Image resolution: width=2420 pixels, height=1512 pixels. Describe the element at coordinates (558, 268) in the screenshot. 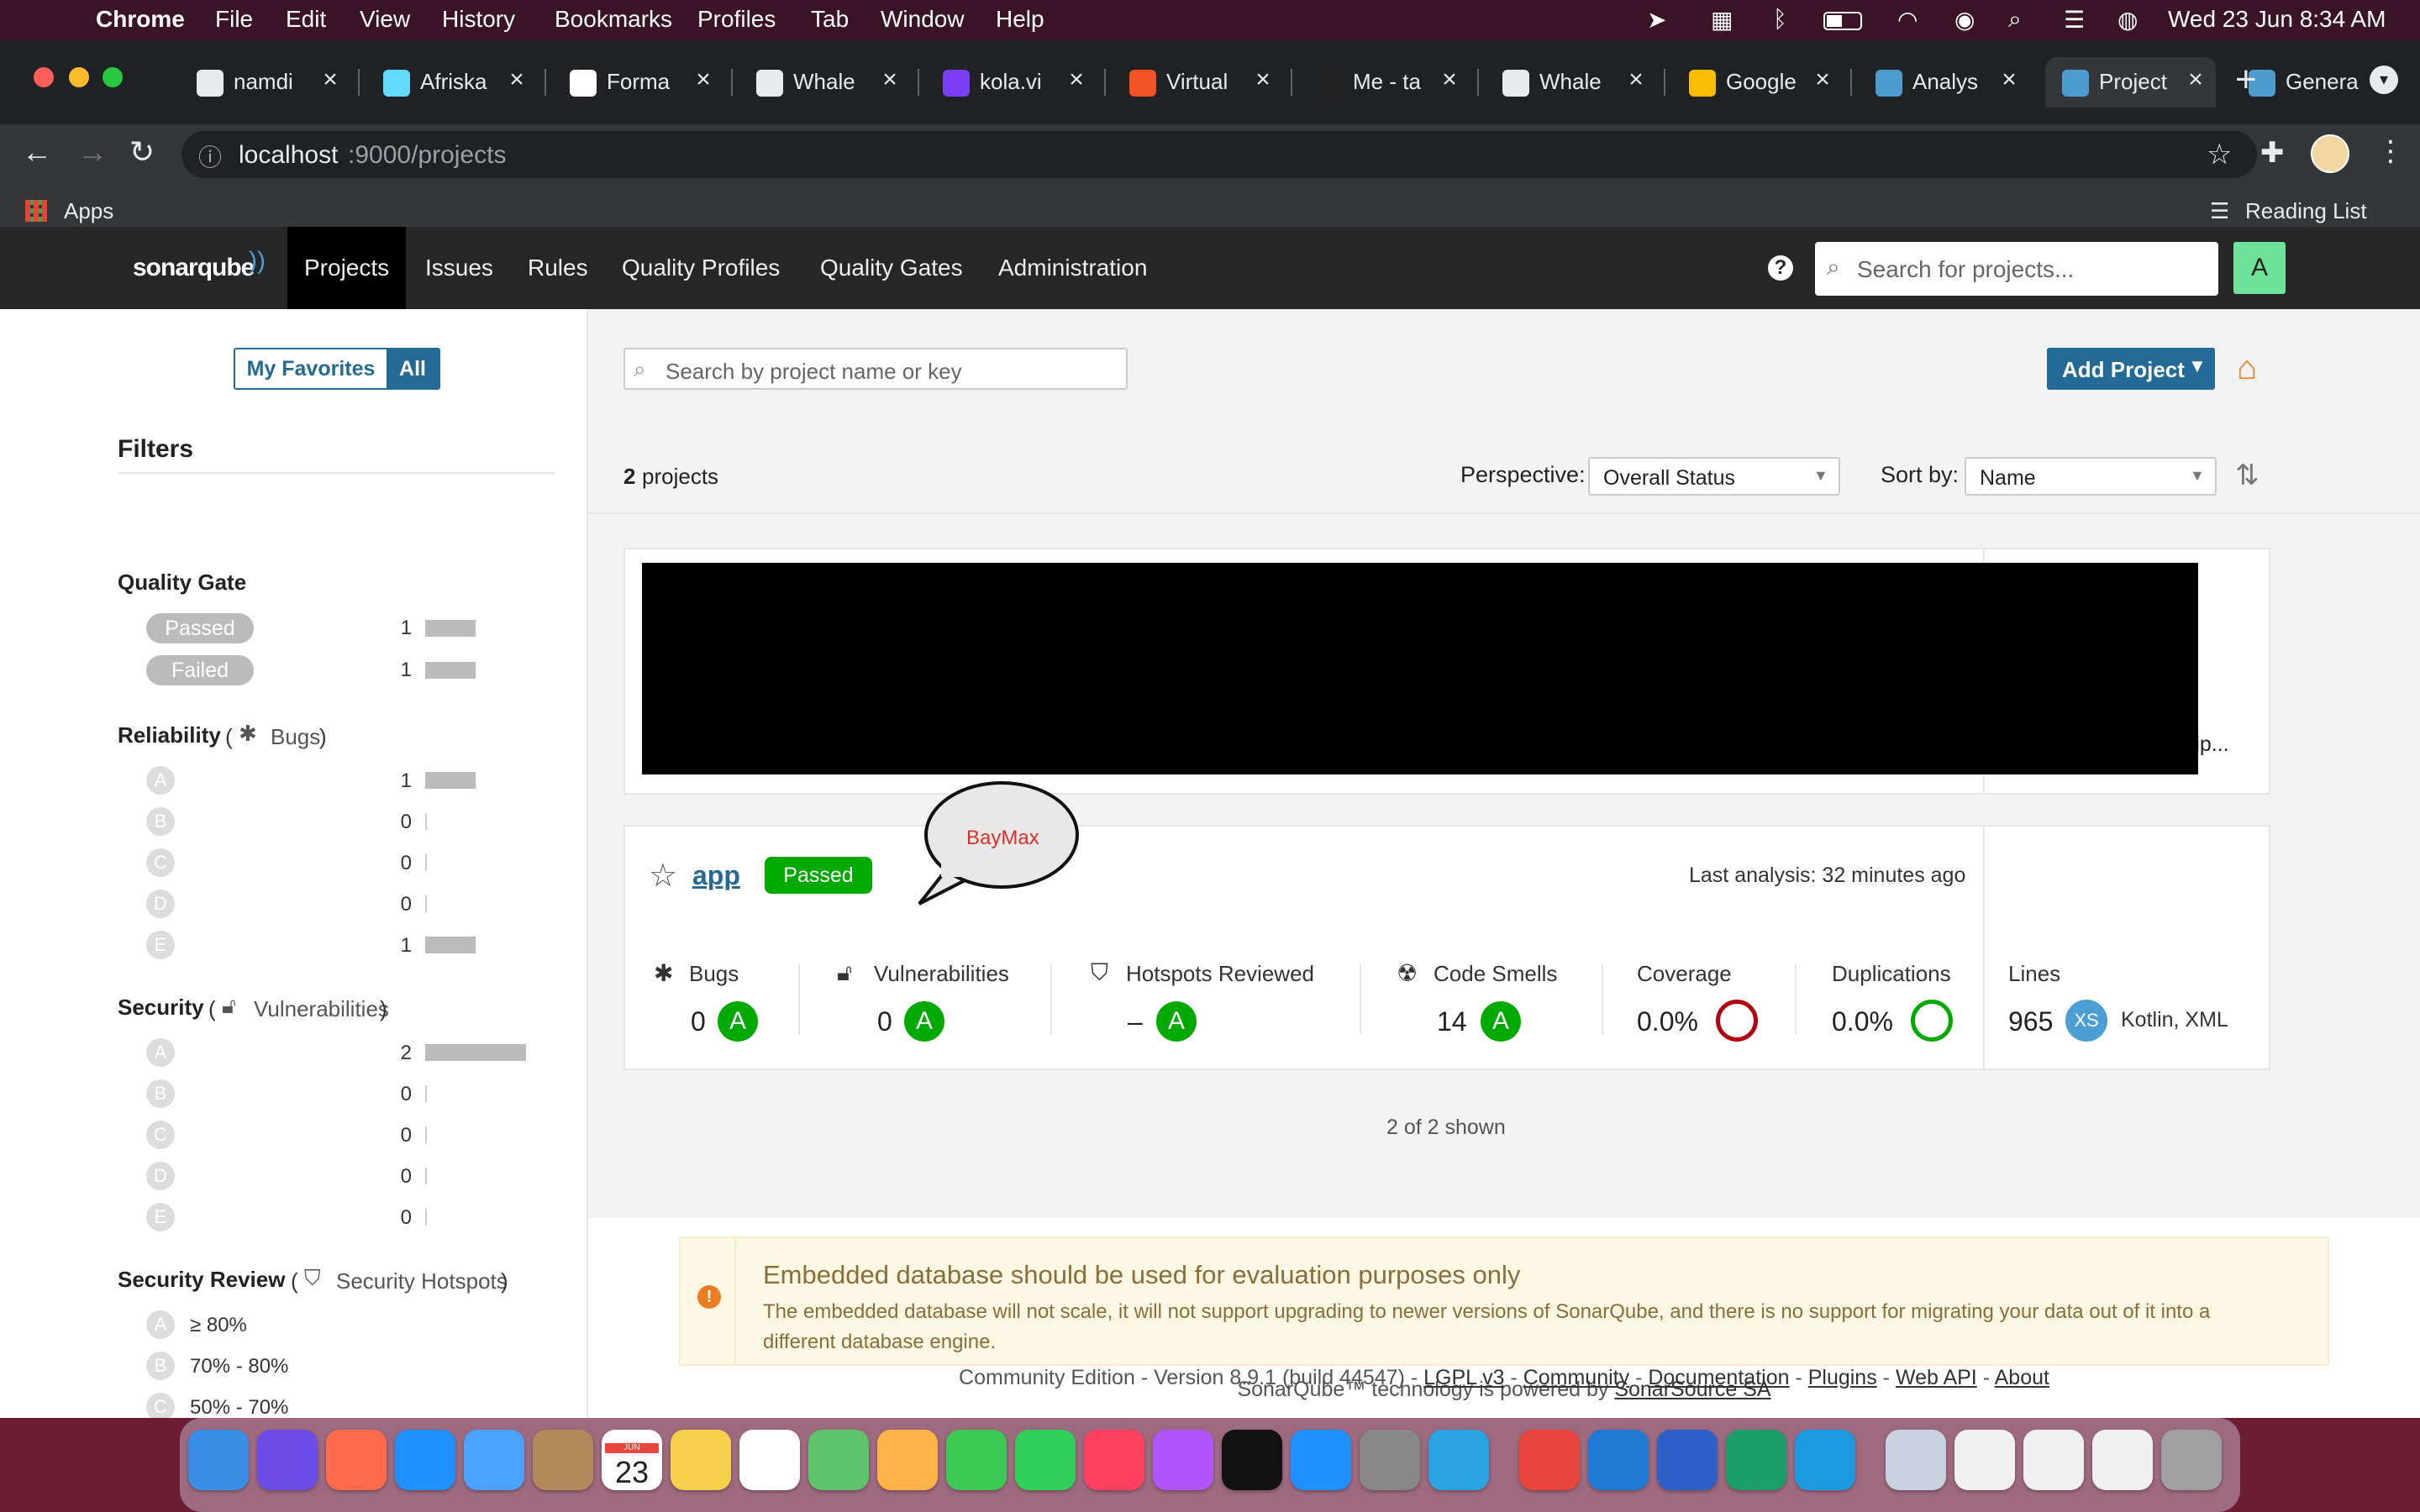

I see `nav-rules: Rules` at that location.